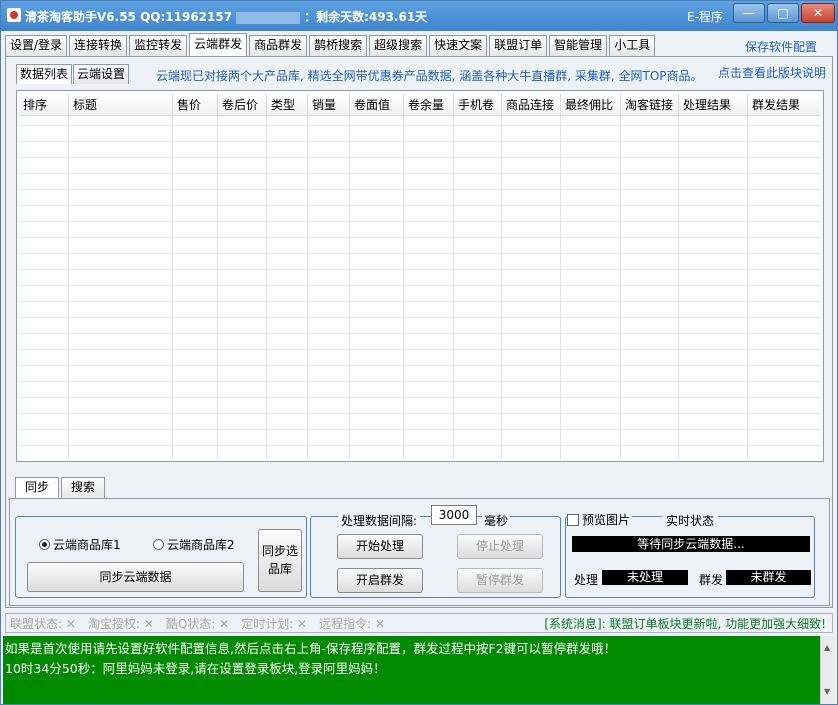 The height and width of the screenshot is (705, 838). Describe the element at coordinates (478, 105) in the screenshot. I see `col-mobile-coupon: 手机卷` at that location.